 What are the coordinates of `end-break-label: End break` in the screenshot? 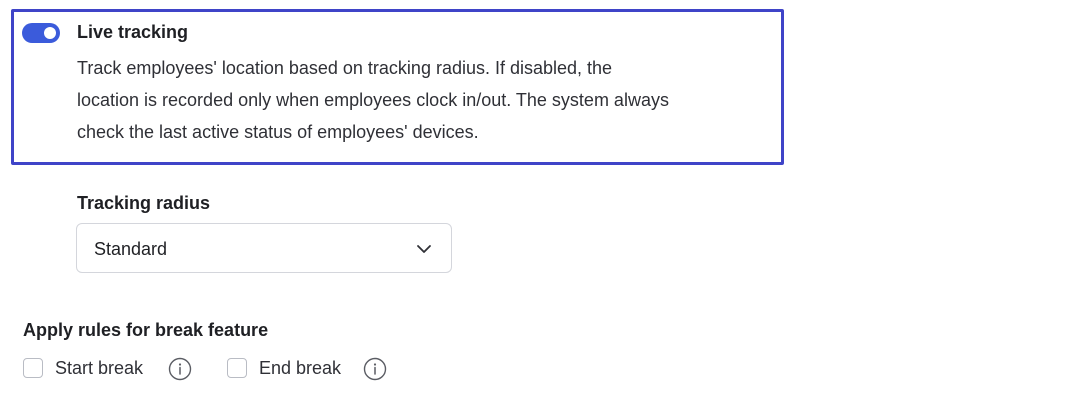 It's located at (300, 368).